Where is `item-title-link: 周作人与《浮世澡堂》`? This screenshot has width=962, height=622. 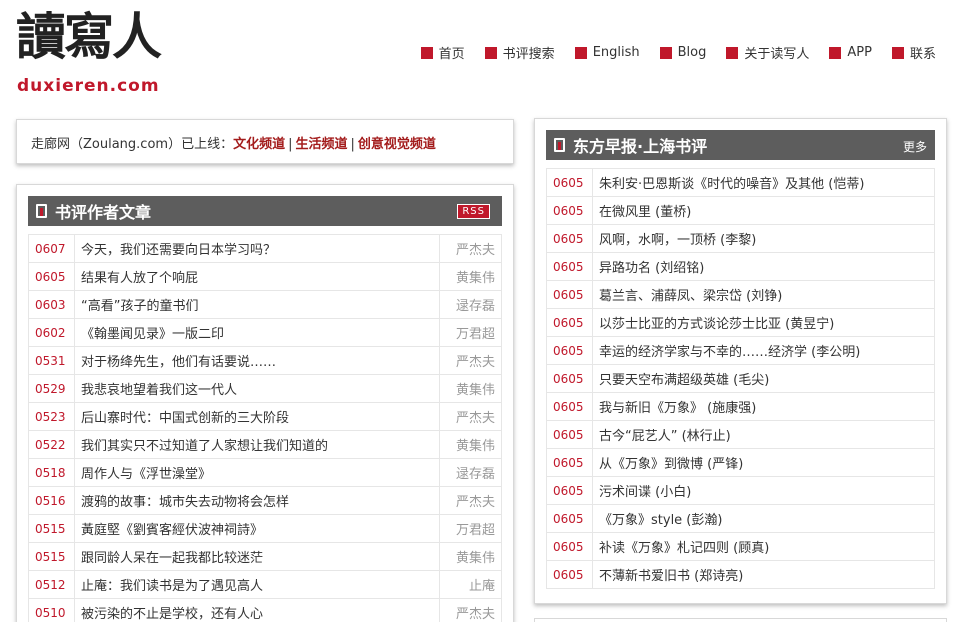
item-title-link: 周作人与《浮世澡堂》 is located at coordinates (257, 472).